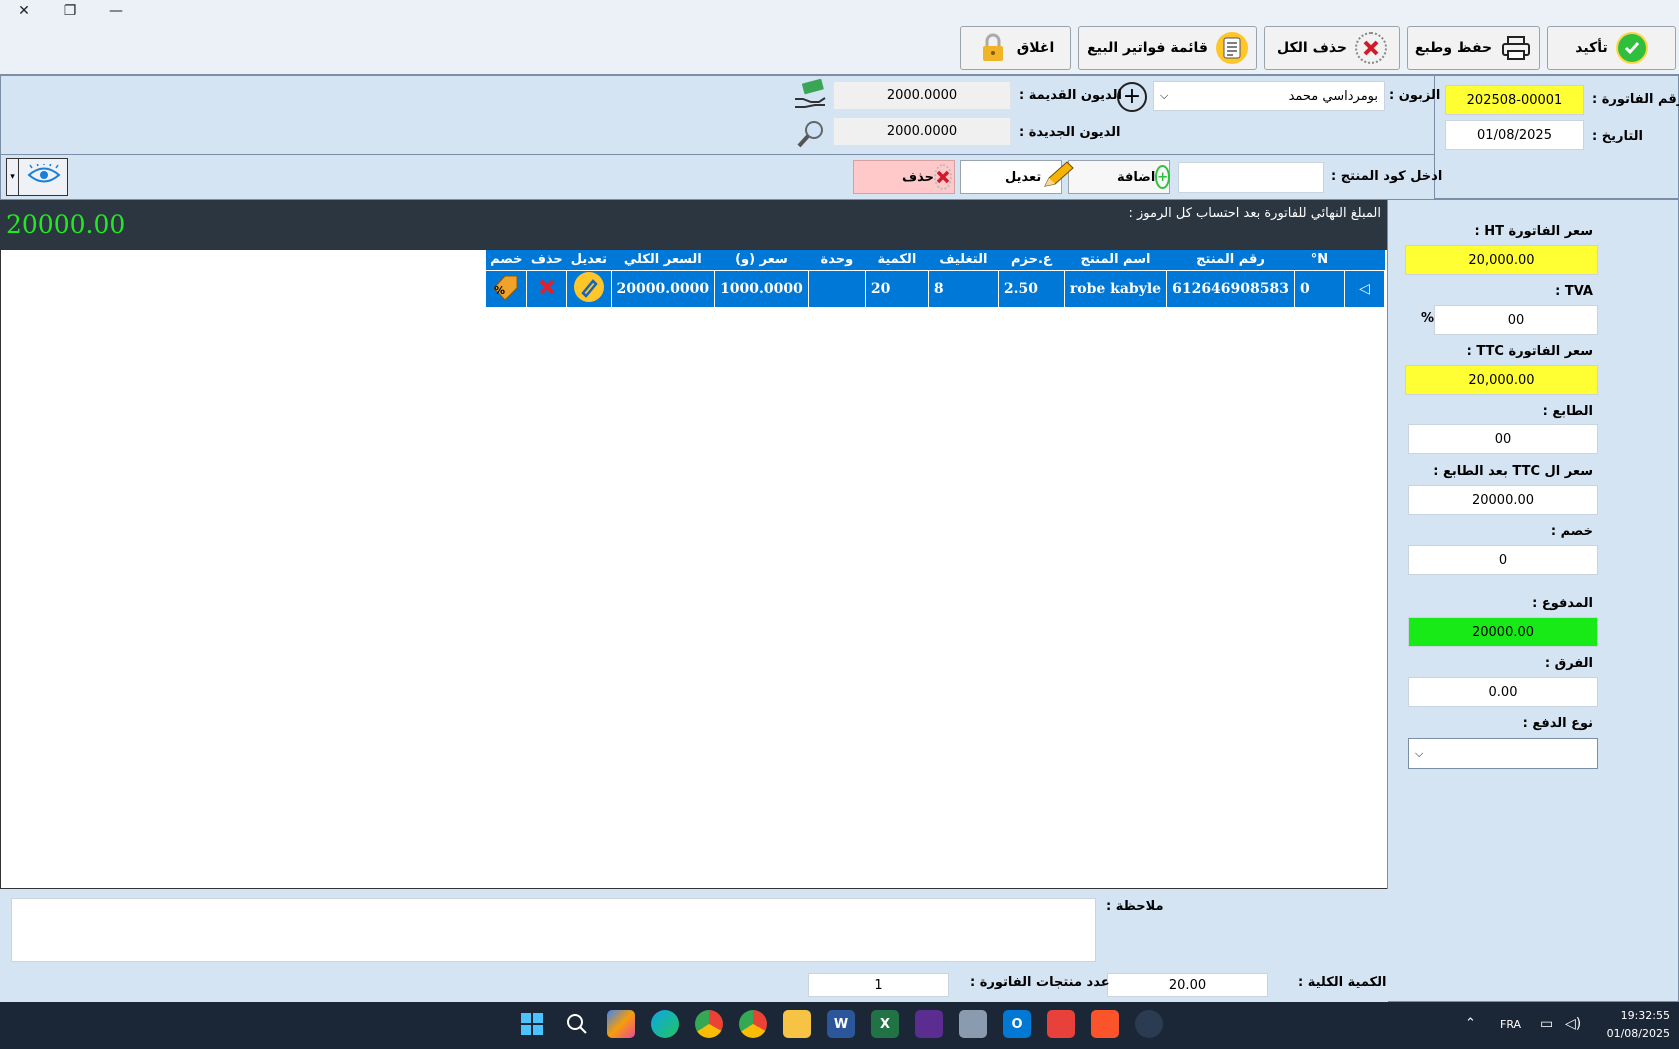 This screenshot has width=1679, height=1049. What do you see at coordinates (973, 1024) in the screenshot?
I see `tools-icon` at bounding box center [973, 1024].